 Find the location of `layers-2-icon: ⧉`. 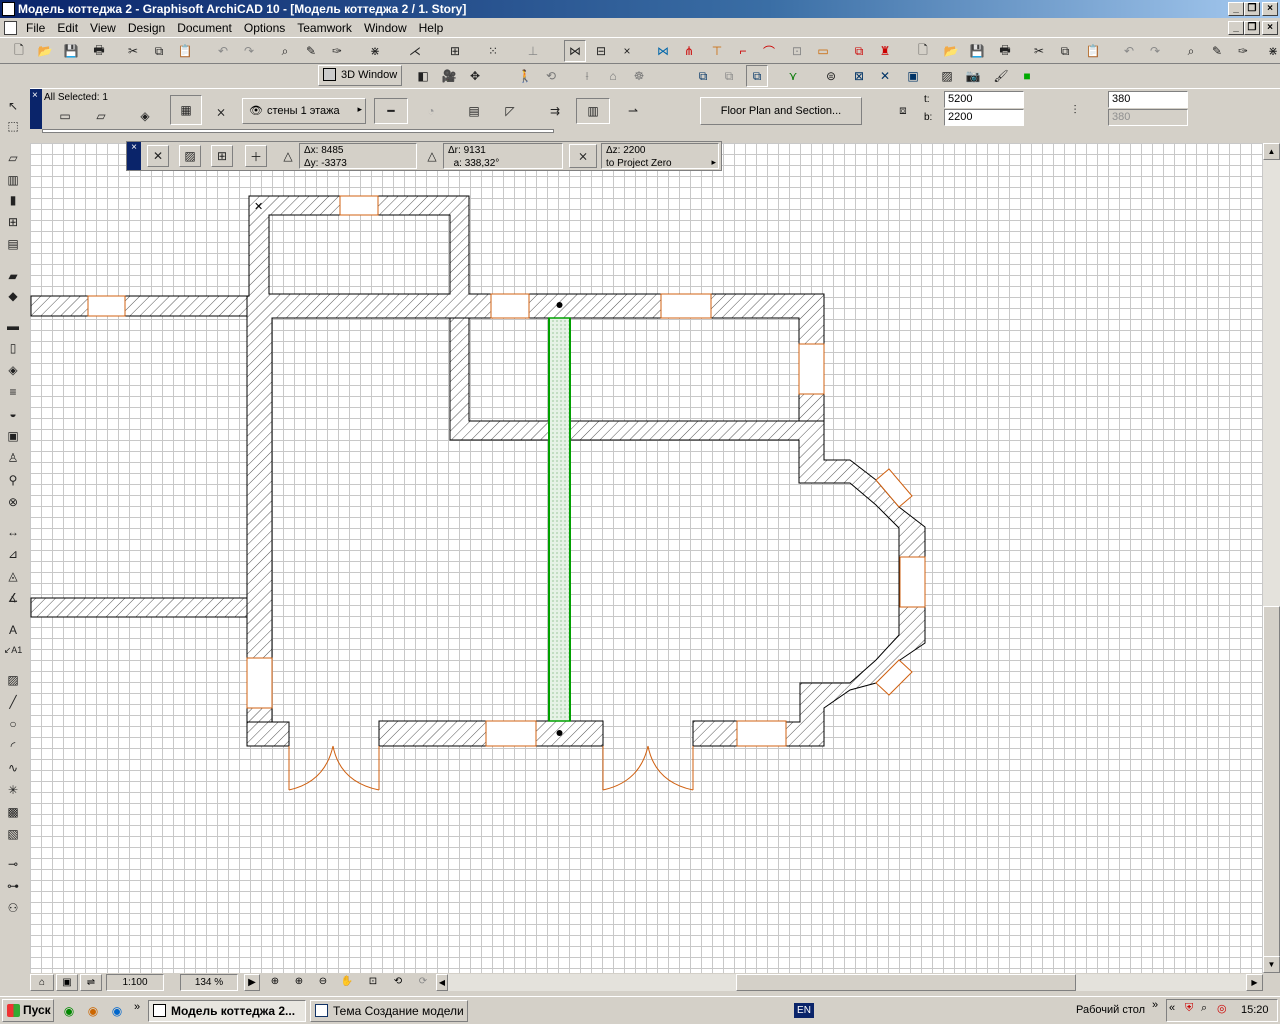

layers-2-icon: ⧉ is located at coordinates (729, 76).